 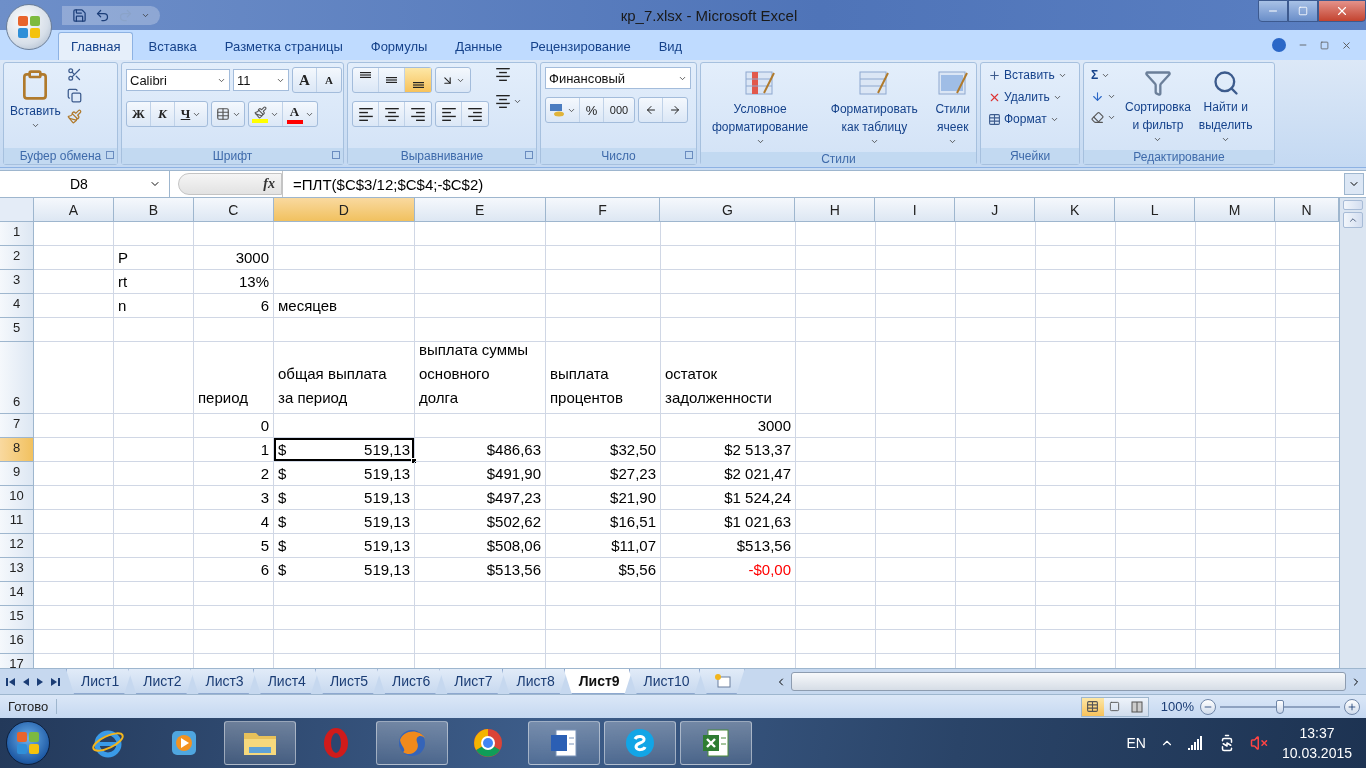 I want to click on column-header: H, so click(x=835, y=210).